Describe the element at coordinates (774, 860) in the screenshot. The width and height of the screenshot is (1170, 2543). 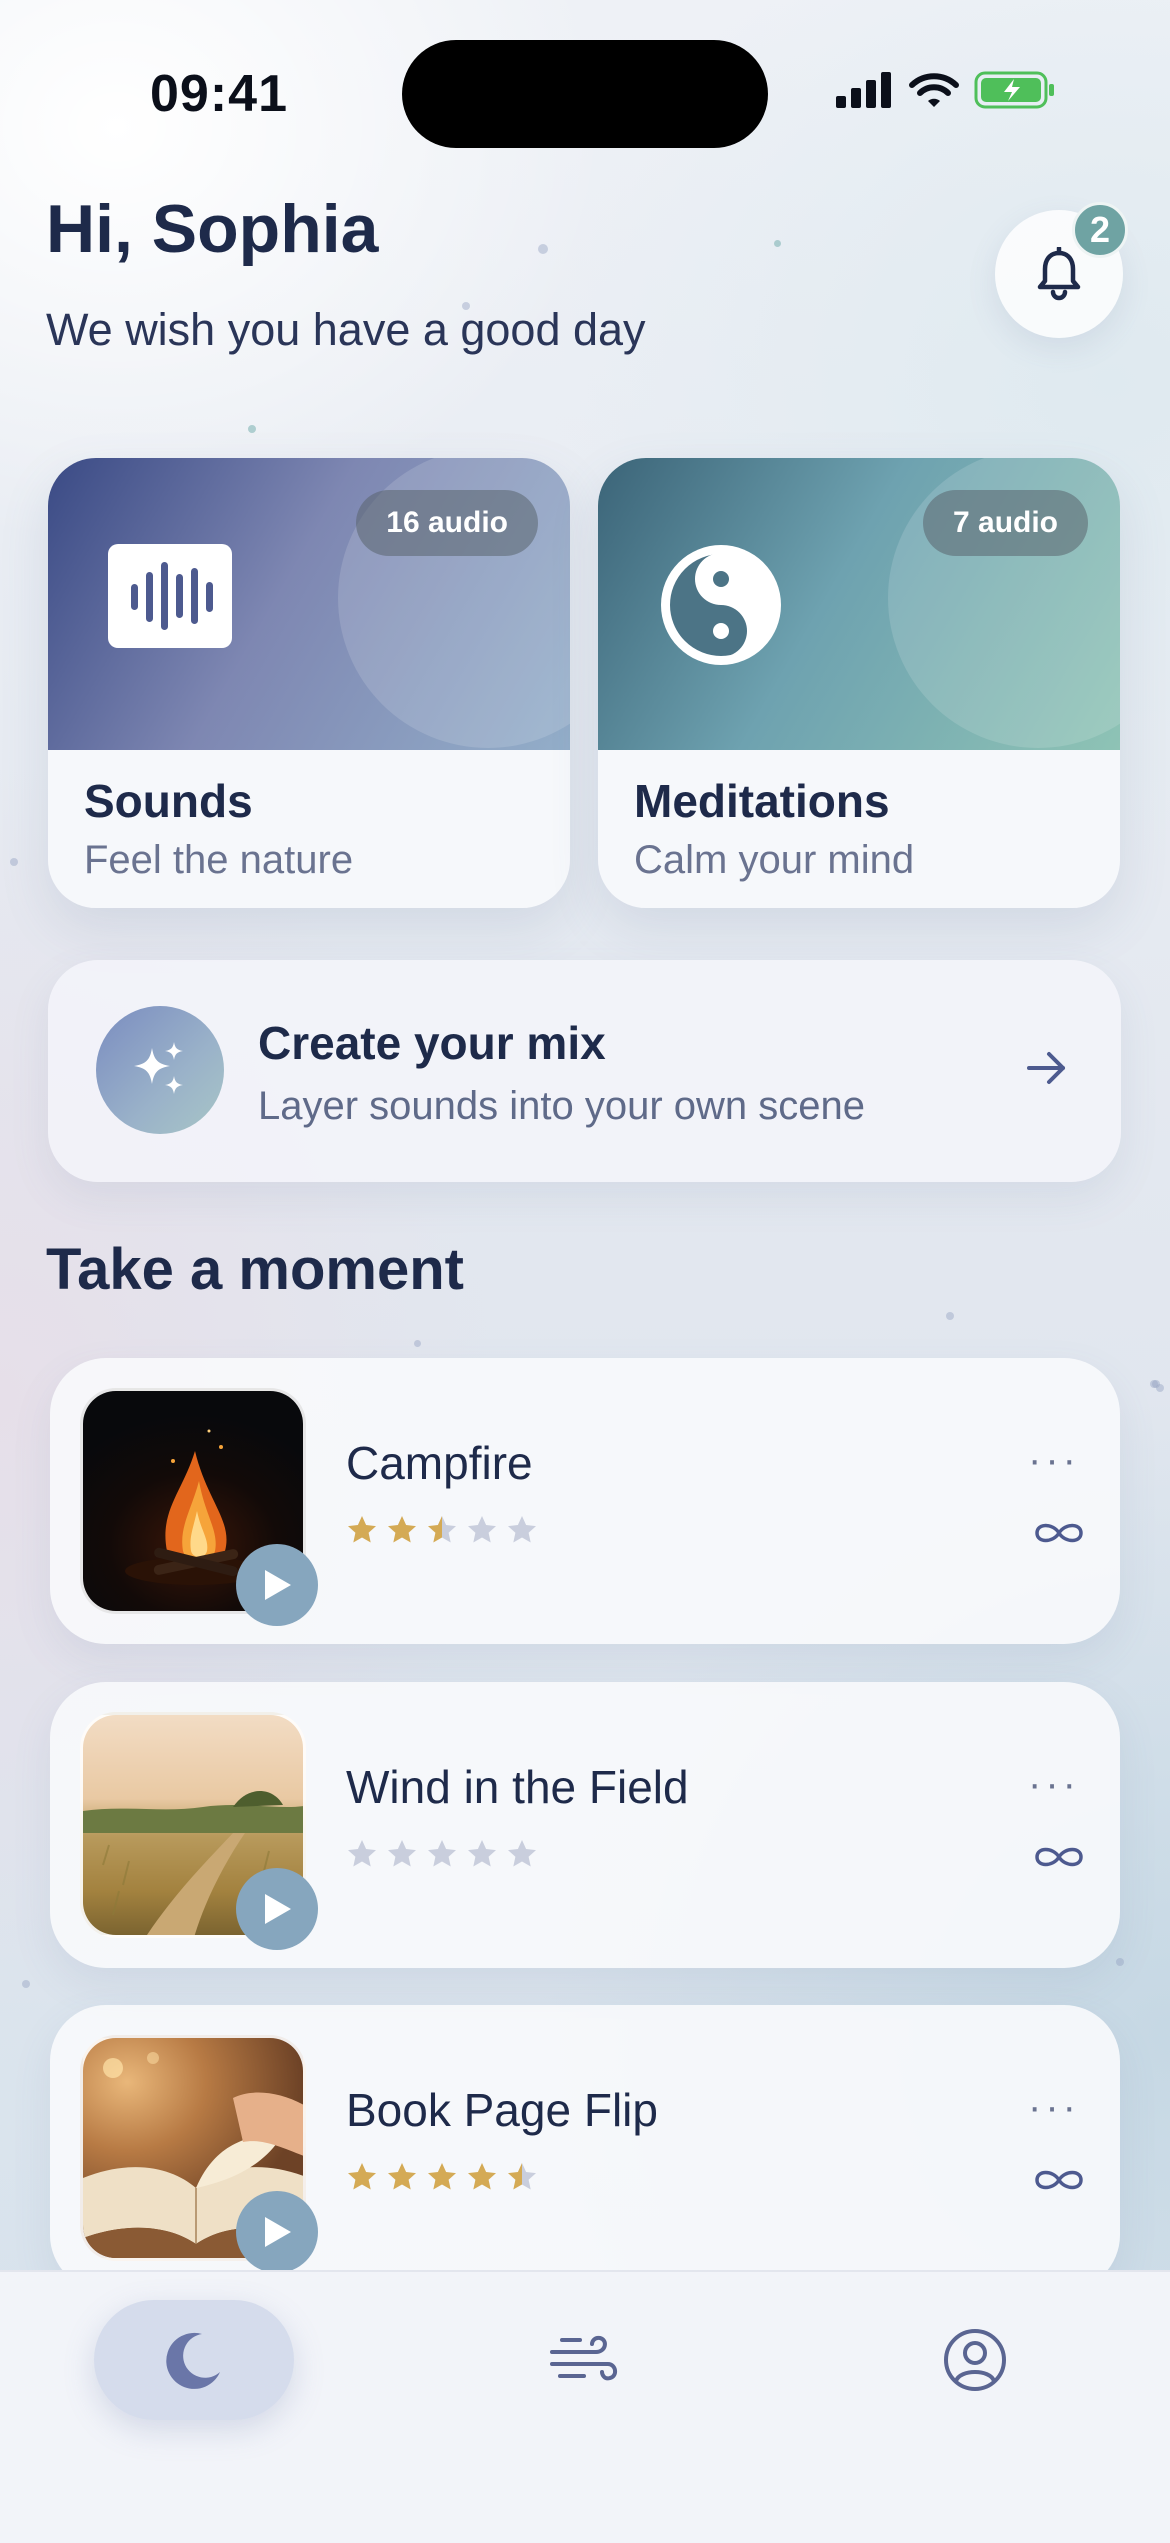
I see `category-subtitle: Calm your mind` at that location.